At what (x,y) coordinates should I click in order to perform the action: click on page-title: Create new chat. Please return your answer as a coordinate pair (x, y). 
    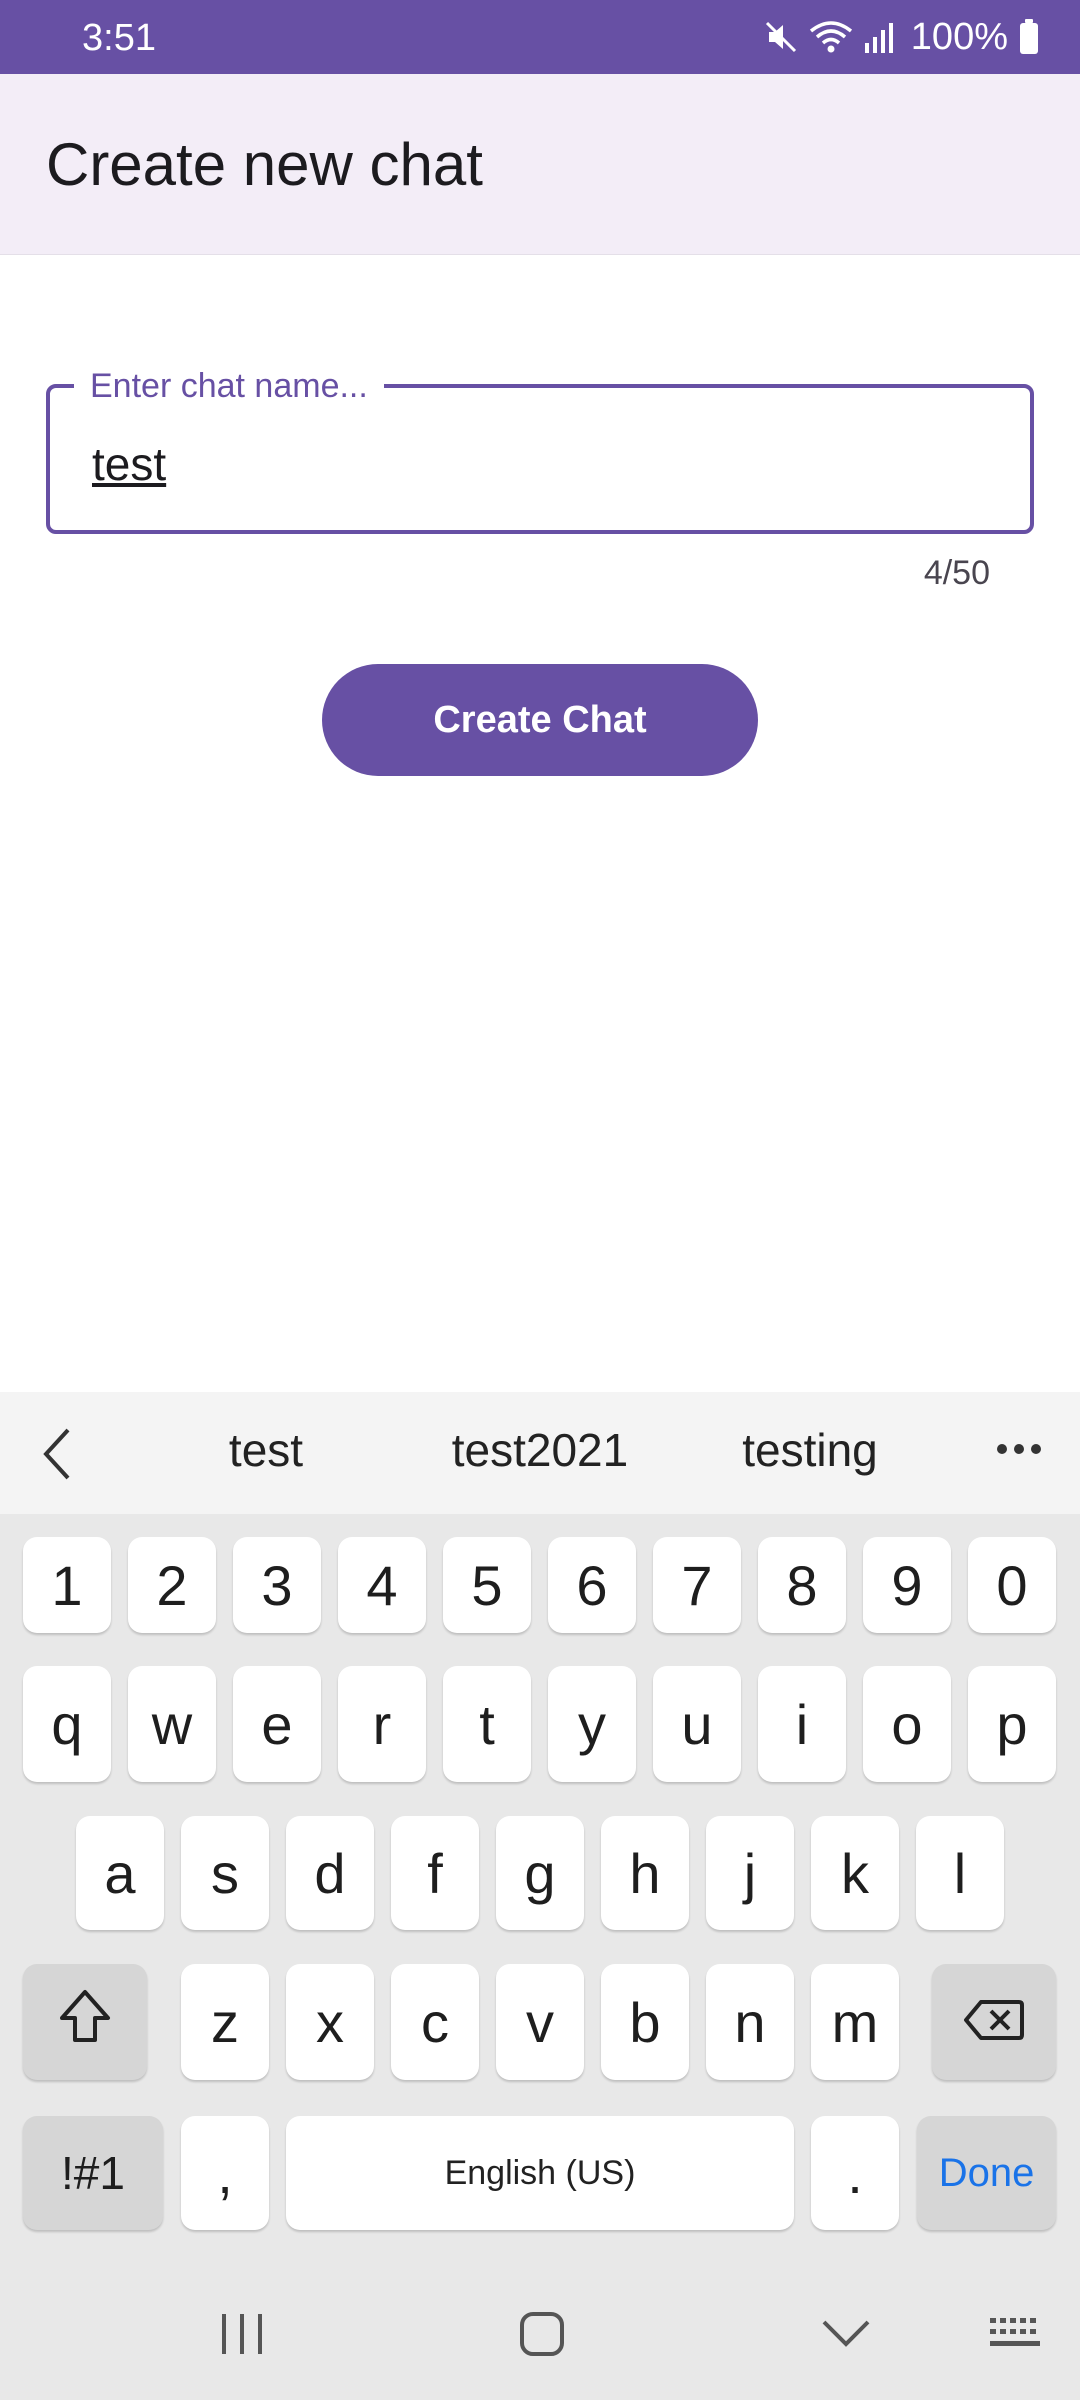
    Looking at the image, I should click on (264, 164).